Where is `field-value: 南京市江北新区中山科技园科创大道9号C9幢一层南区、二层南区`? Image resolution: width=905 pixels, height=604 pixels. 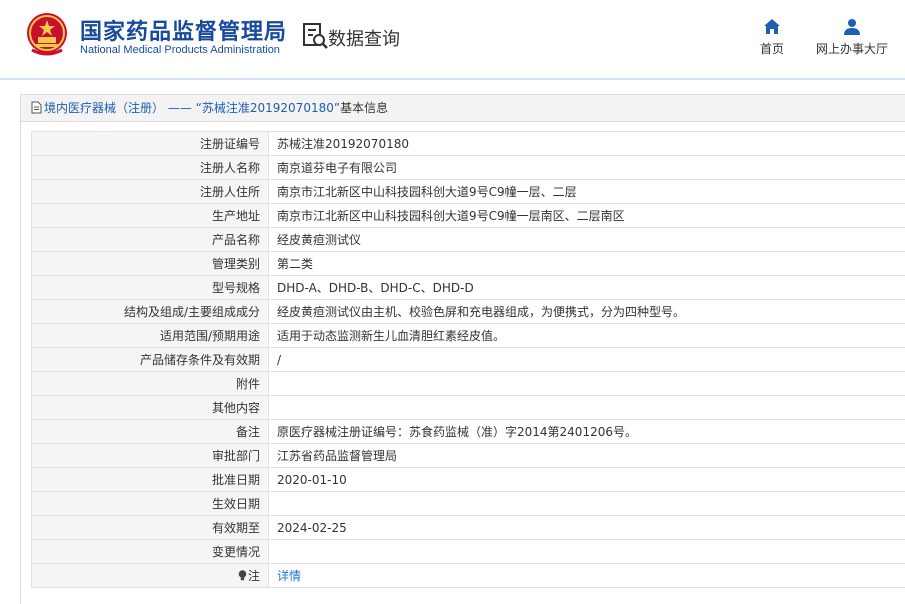
field-value: 南京市江北新区中山科技园科创大道9号C9幢一层南区、二层南区 is located at coordinates (587, 216).